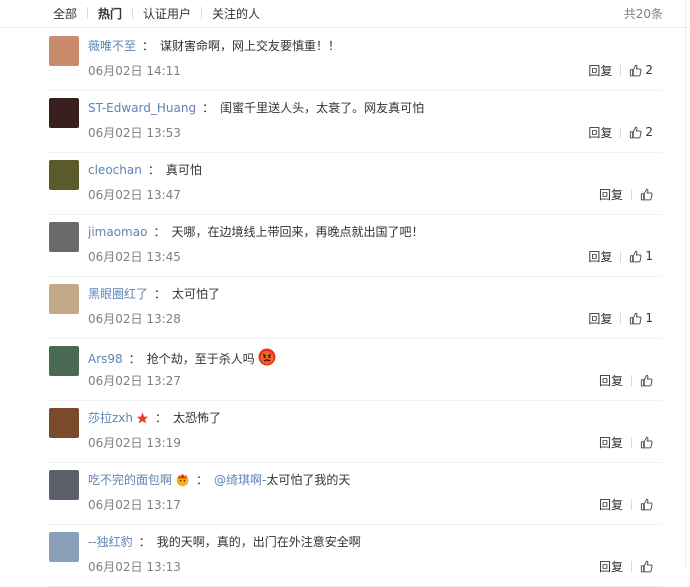 The width and height of the screenshot is (690, 587). Describe the element at coordinates (65, 13) in the screenshot. I see `filter-tab-all: 全部` at that location.